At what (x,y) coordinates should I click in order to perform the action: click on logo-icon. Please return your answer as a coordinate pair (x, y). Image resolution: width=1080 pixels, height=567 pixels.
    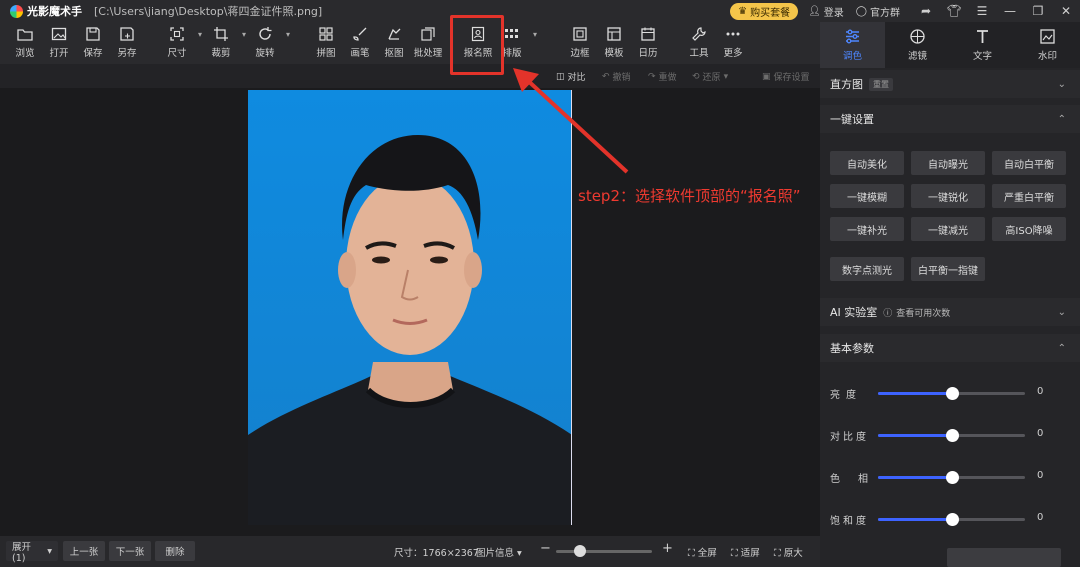
    Looking at the image, I should click on (16, 11).